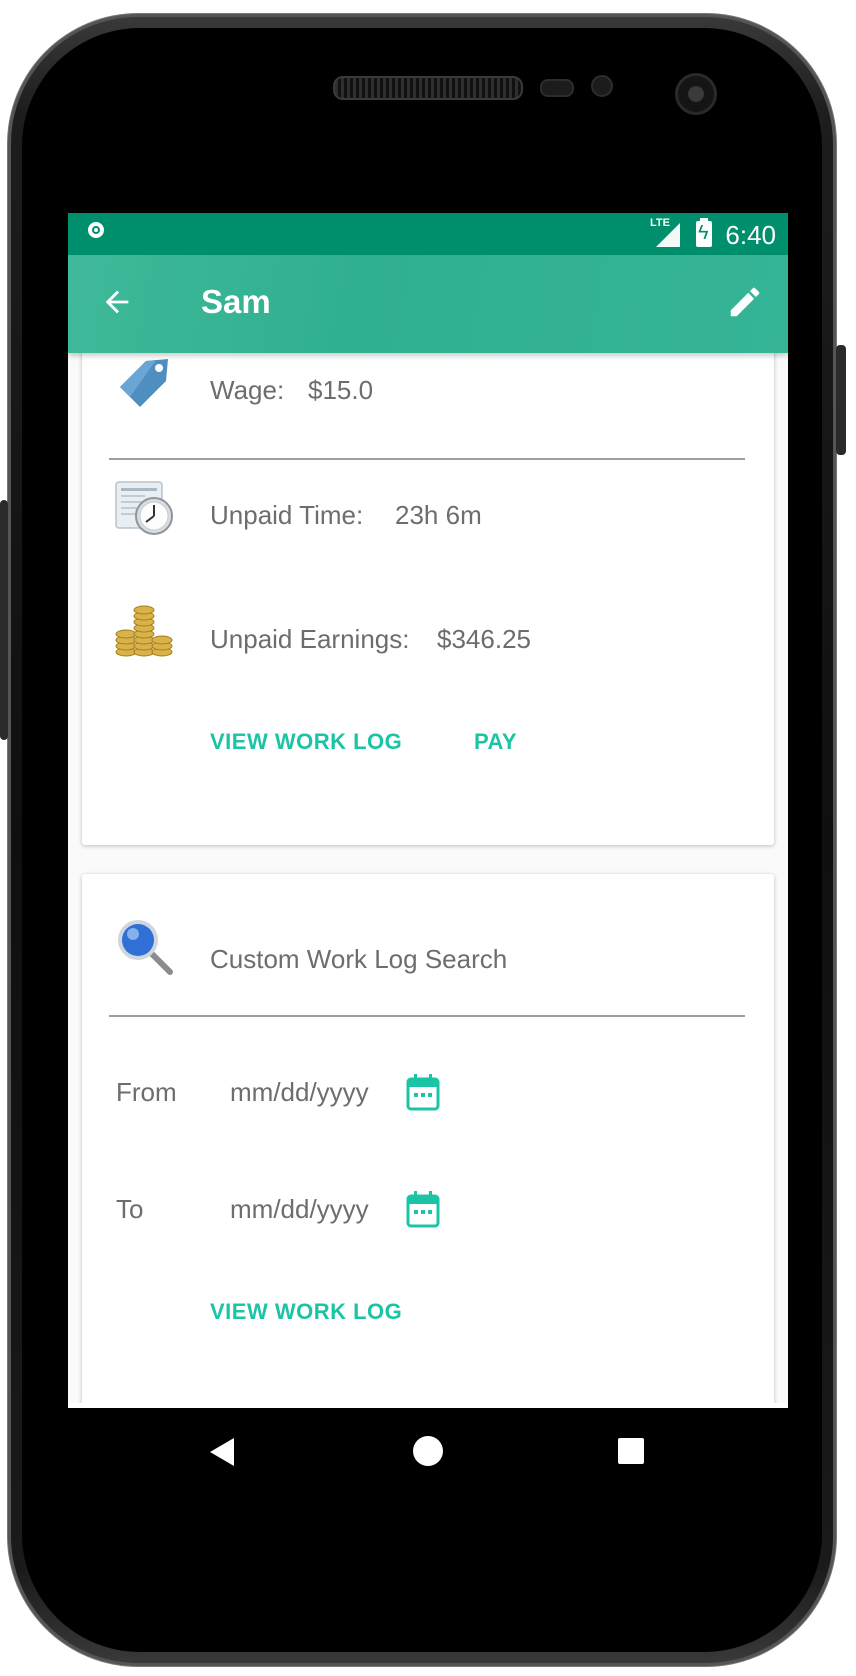 The width and height of the screenshot is (856, 1676). What do you see at coordinates (745, 302) in the screenshot?
I see `pencil-icon` at bounding box center [745, 302].